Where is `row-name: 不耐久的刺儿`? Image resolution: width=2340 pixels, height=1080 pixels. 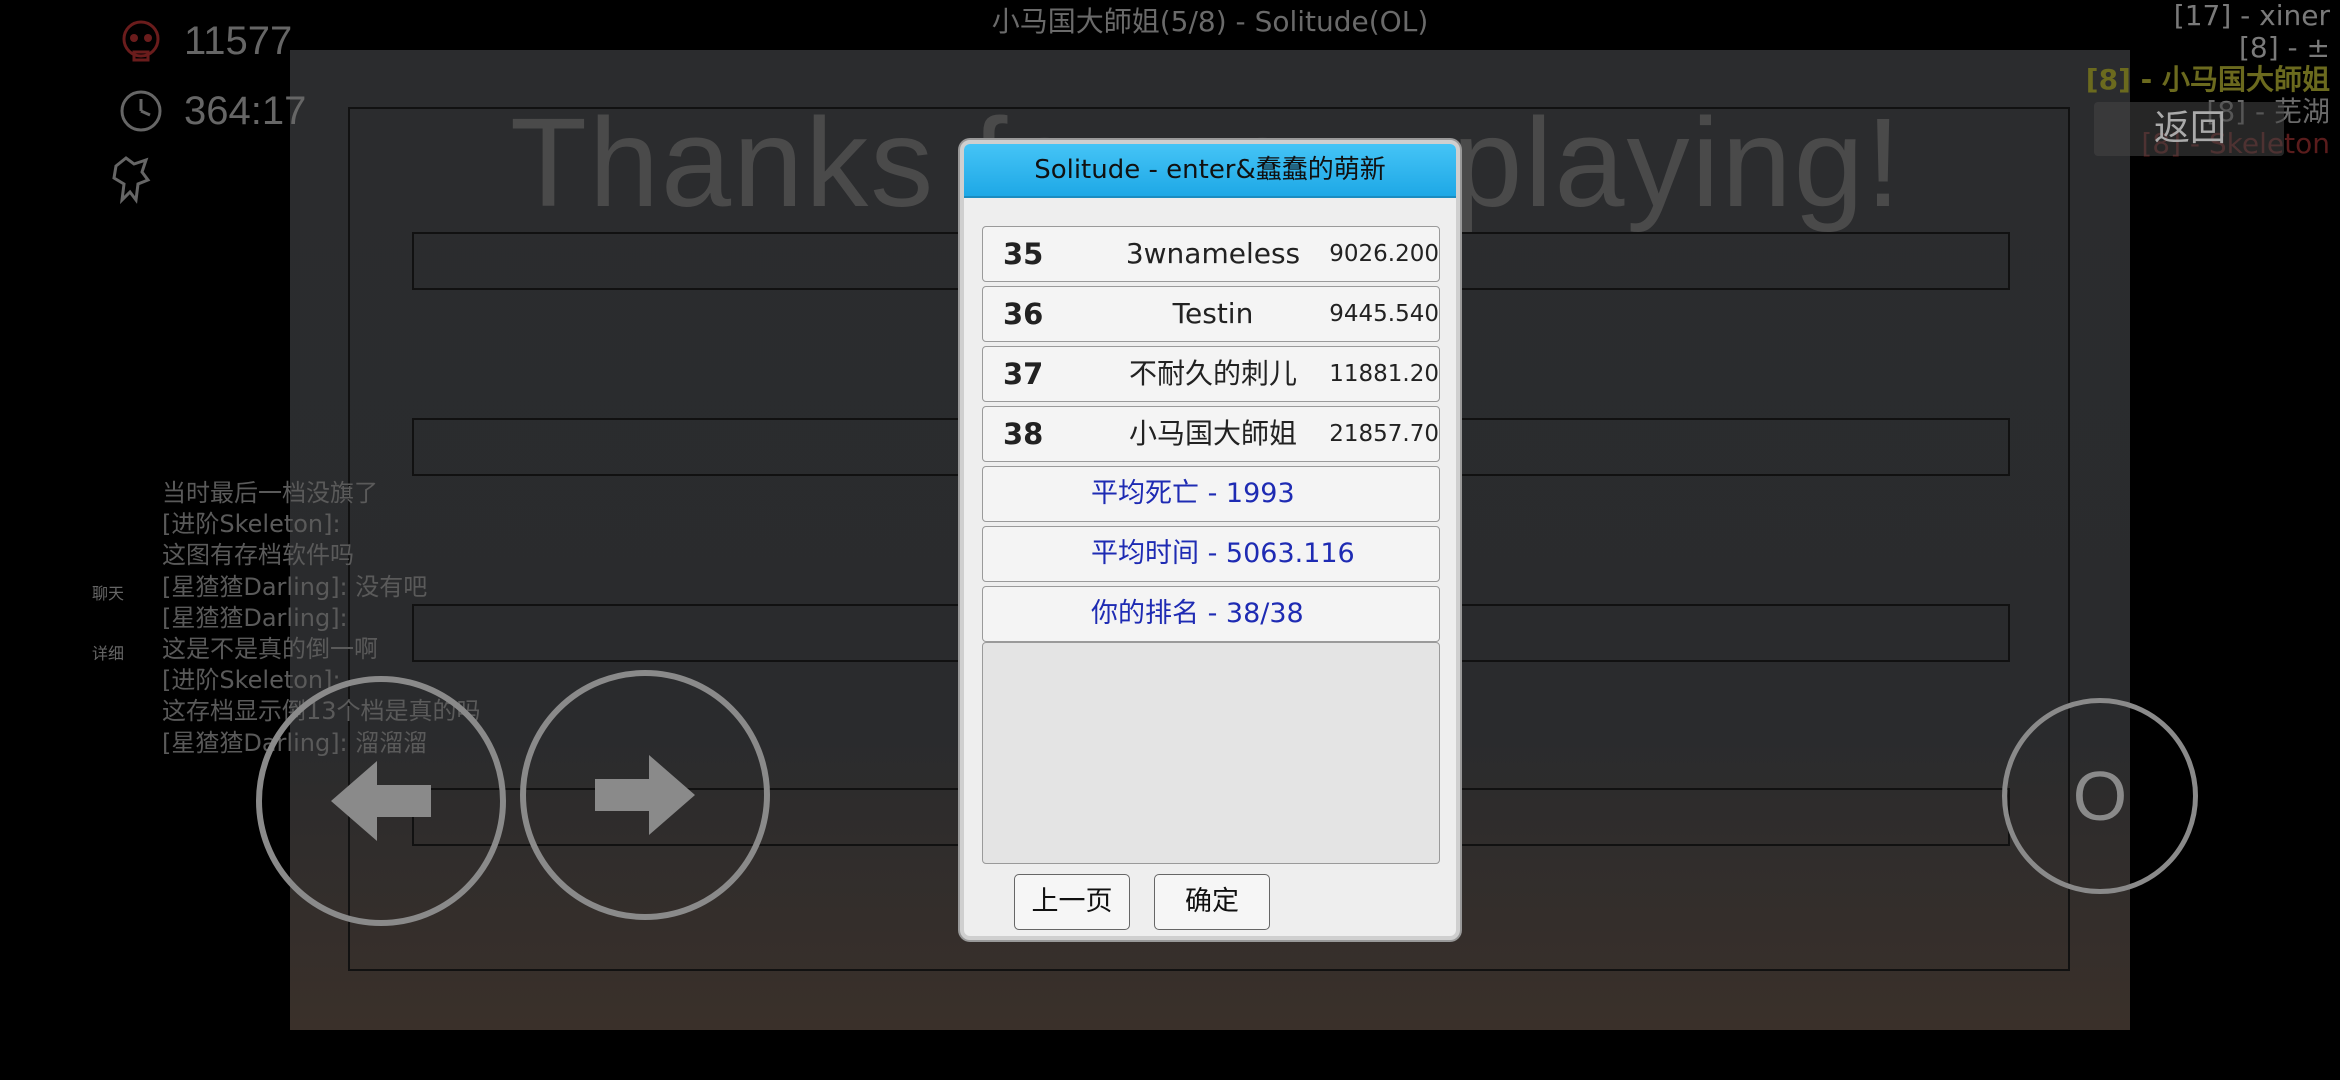
row-name: 不耐久的刺儿 is located at coordinates (1212, 373).